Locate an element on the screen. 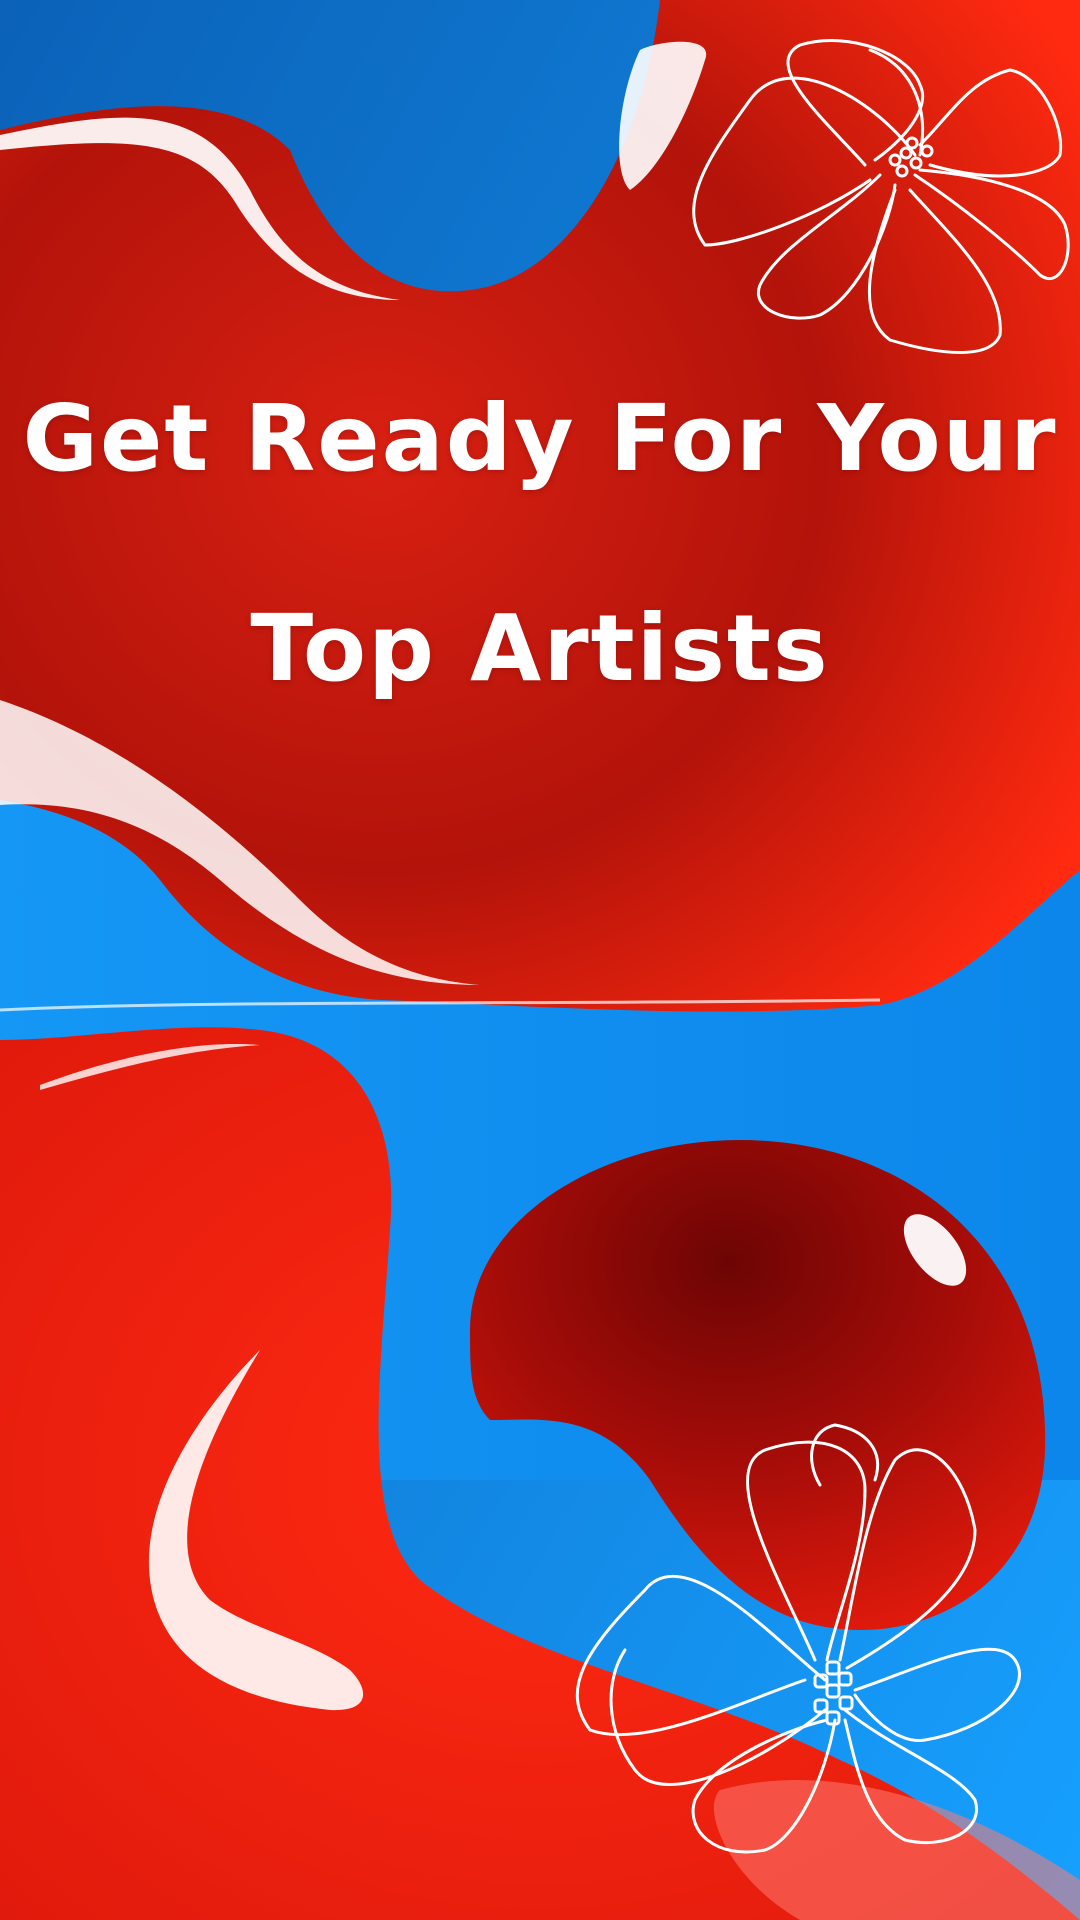  headline-line-1: Get Ready For Your is located at coordinates (540, 438).